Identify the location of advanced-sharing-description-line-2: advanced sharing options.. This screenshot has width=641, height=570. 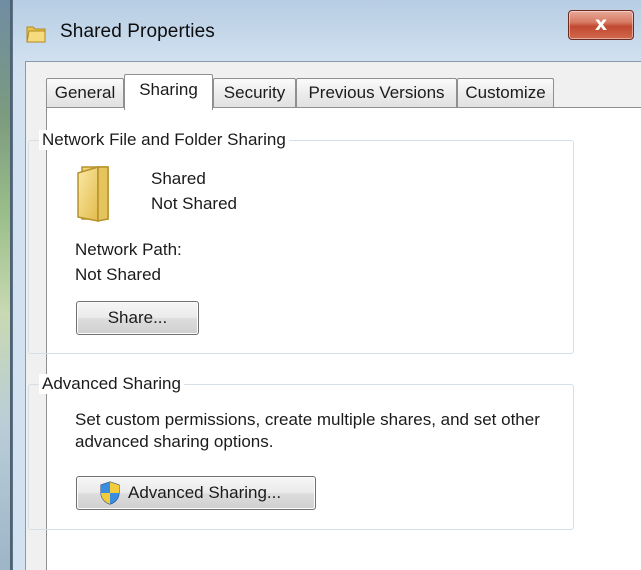
(174, 441).